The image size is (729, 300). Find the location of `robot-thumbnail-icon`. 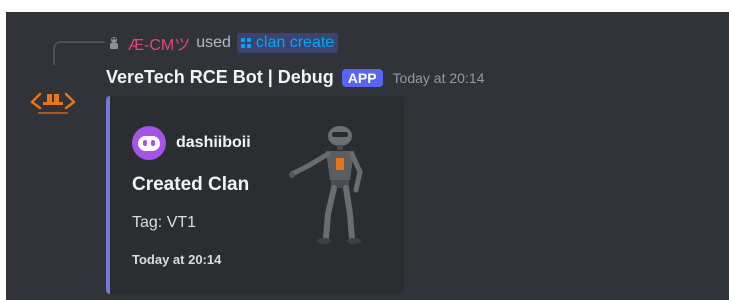

robot-thumbnail-icon is located at coordinates (329, 182).